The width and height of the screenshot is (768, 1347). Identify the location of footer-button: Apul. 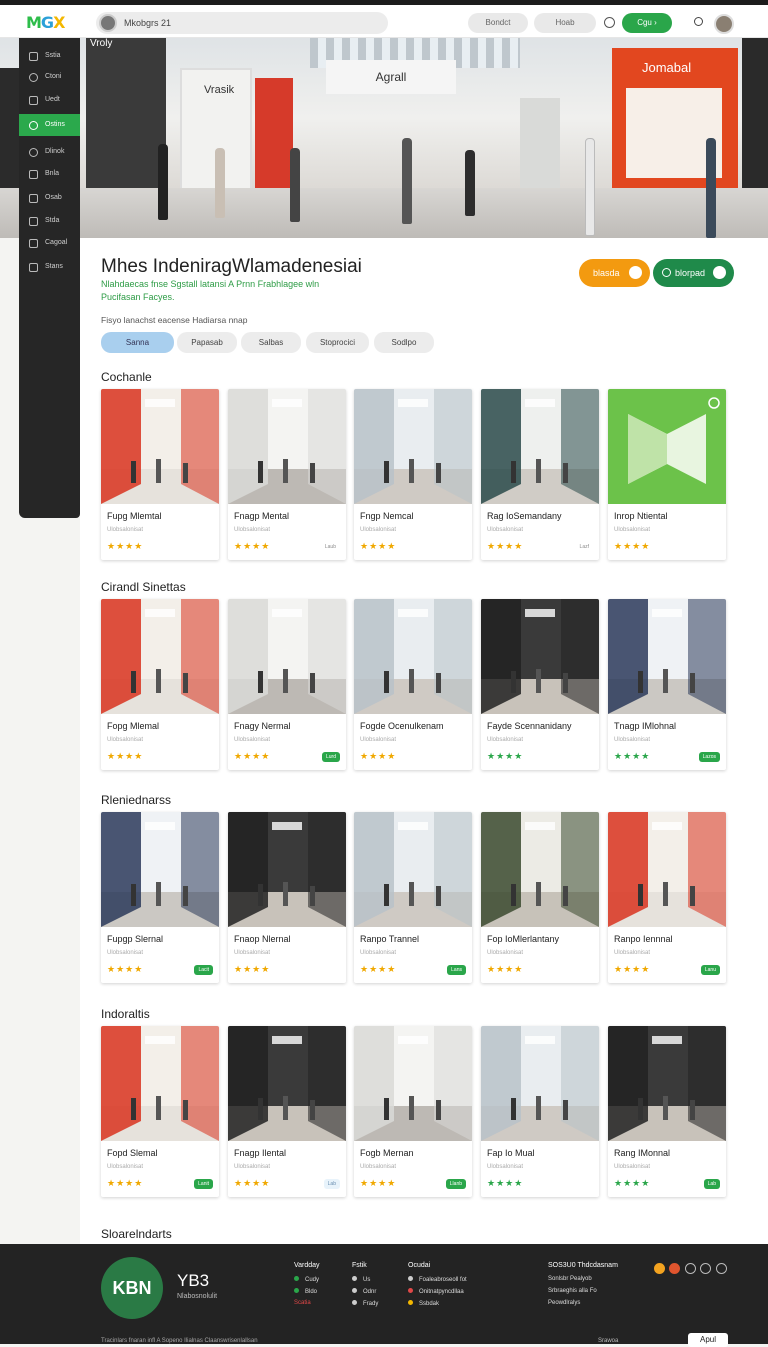
(708, 1340).